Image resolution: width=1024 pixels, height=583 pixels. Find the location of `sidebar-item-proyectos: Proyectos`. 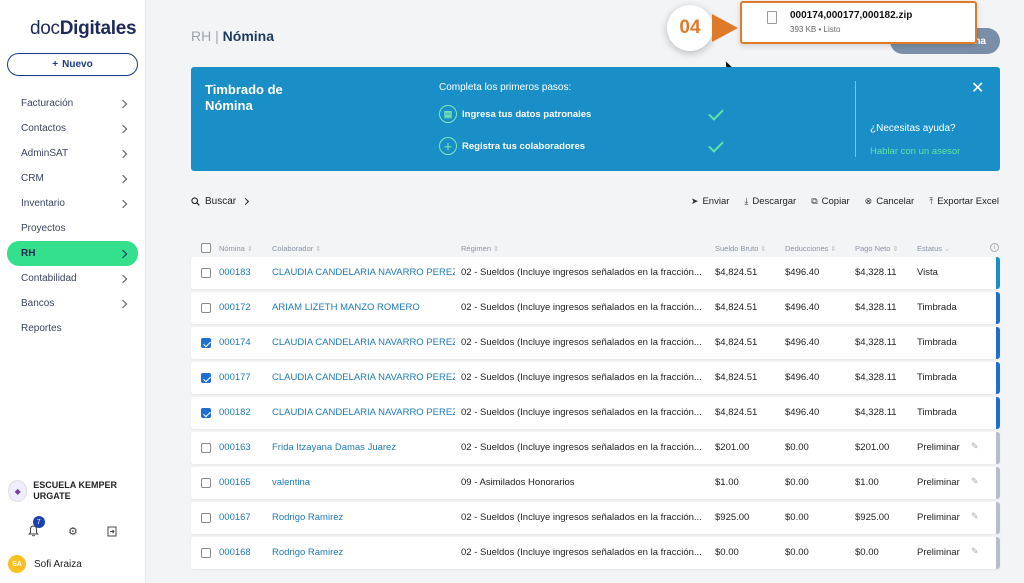

sidebar-item-proyectos: Proyectos is located at coordinates (72, 228).